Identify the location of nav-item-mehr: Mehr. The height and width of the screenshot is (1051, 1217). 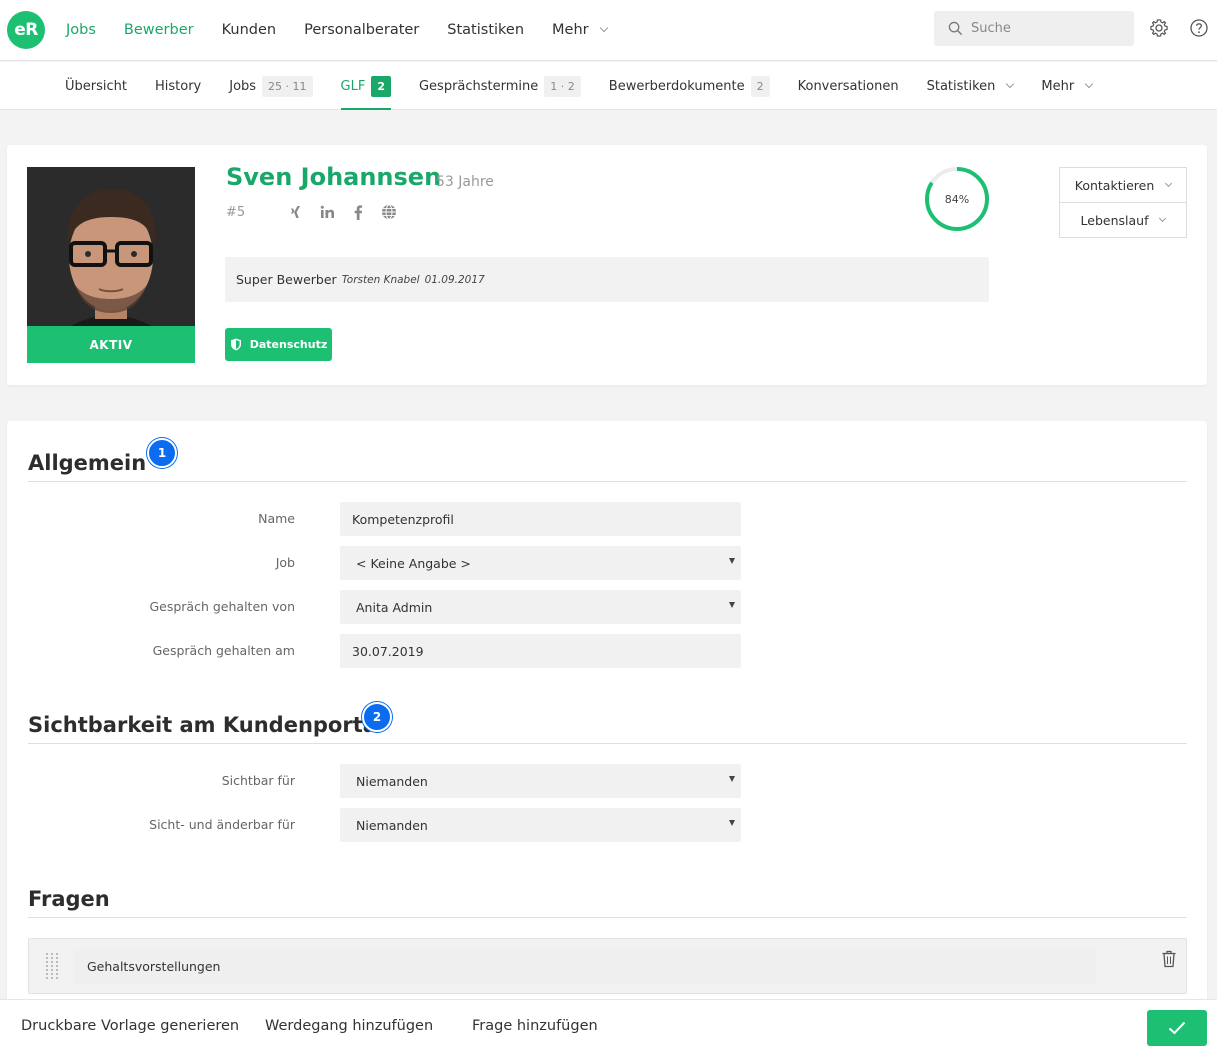
(580, 30).